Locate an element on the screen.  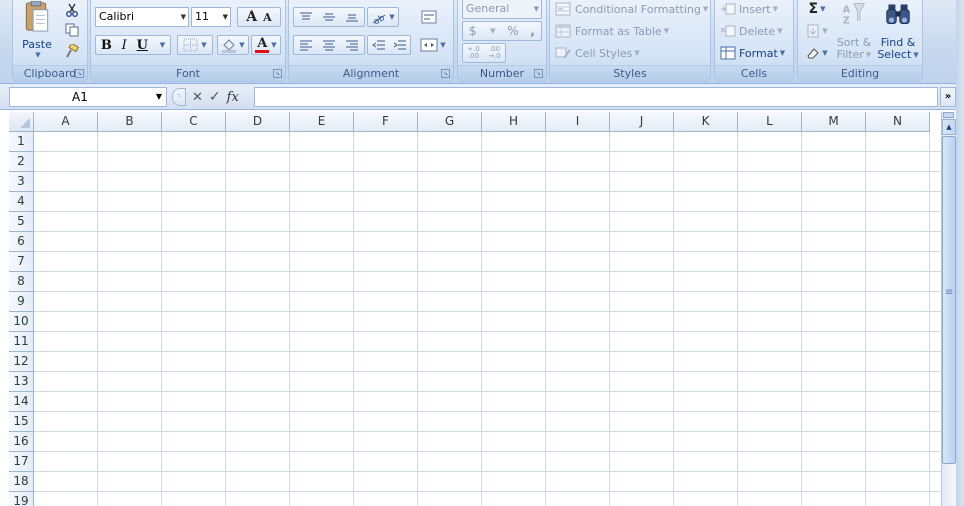
row-header-9: 9 is located at coordinates (21, 302).